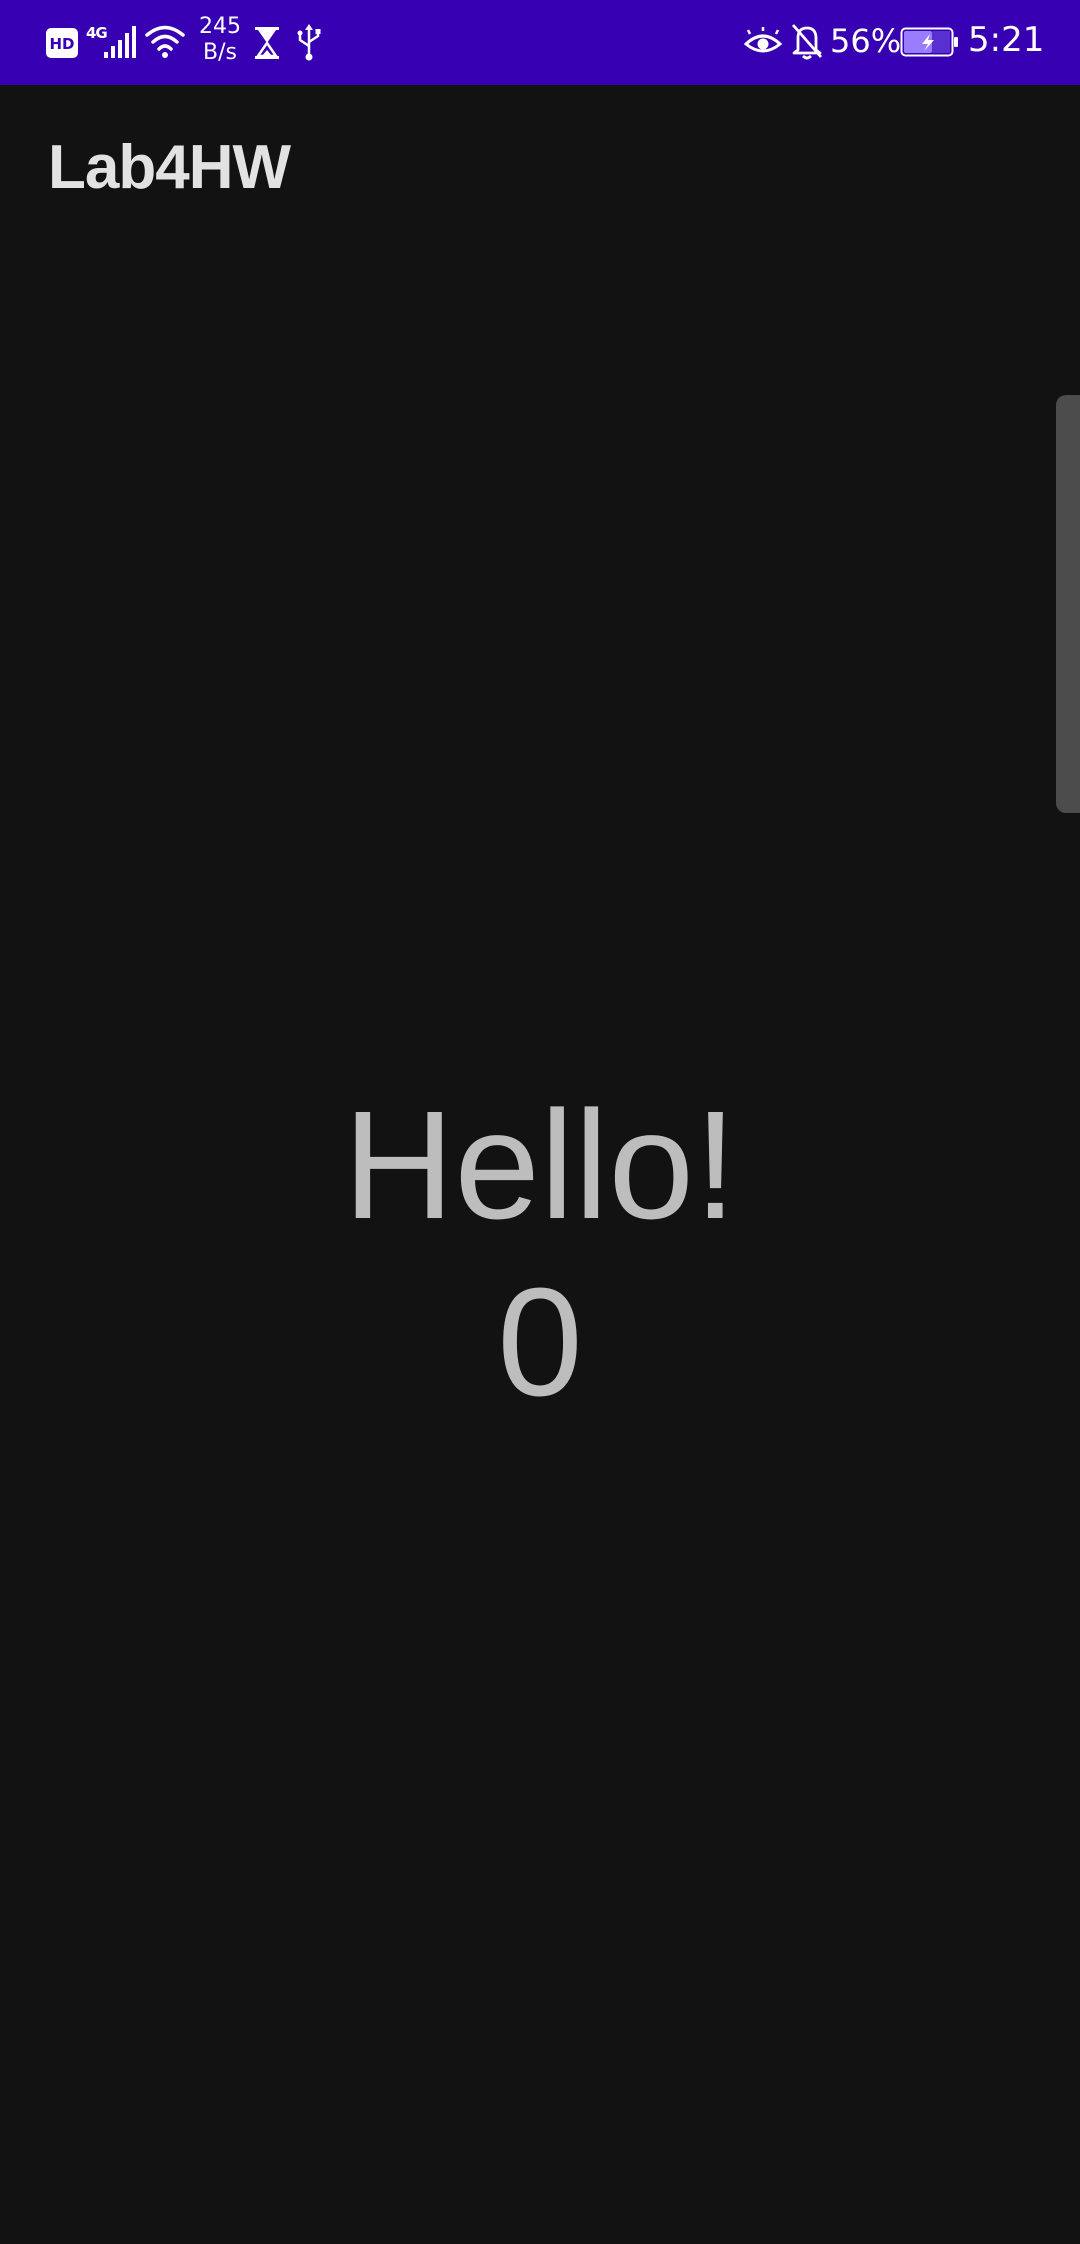 The image size is (1080, 2244). Describe the element at coordinates (866, 41) in the screenshot. I see `battery-percent: 56%` at that location.